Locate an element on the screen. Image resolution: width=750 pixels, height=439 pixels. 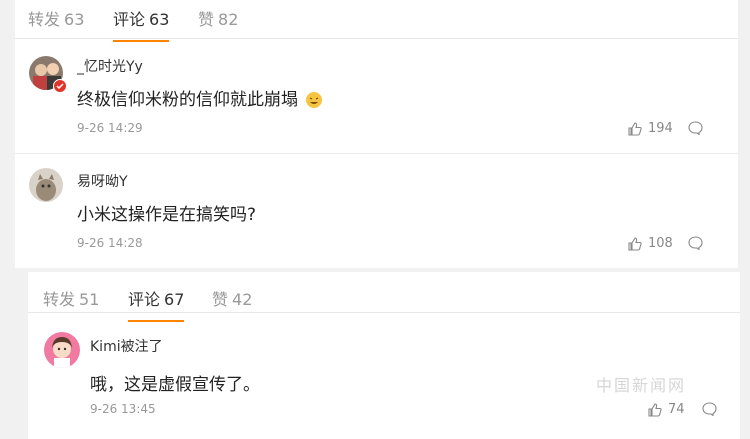
like-button: 194 is located at coordinates (650, 128).